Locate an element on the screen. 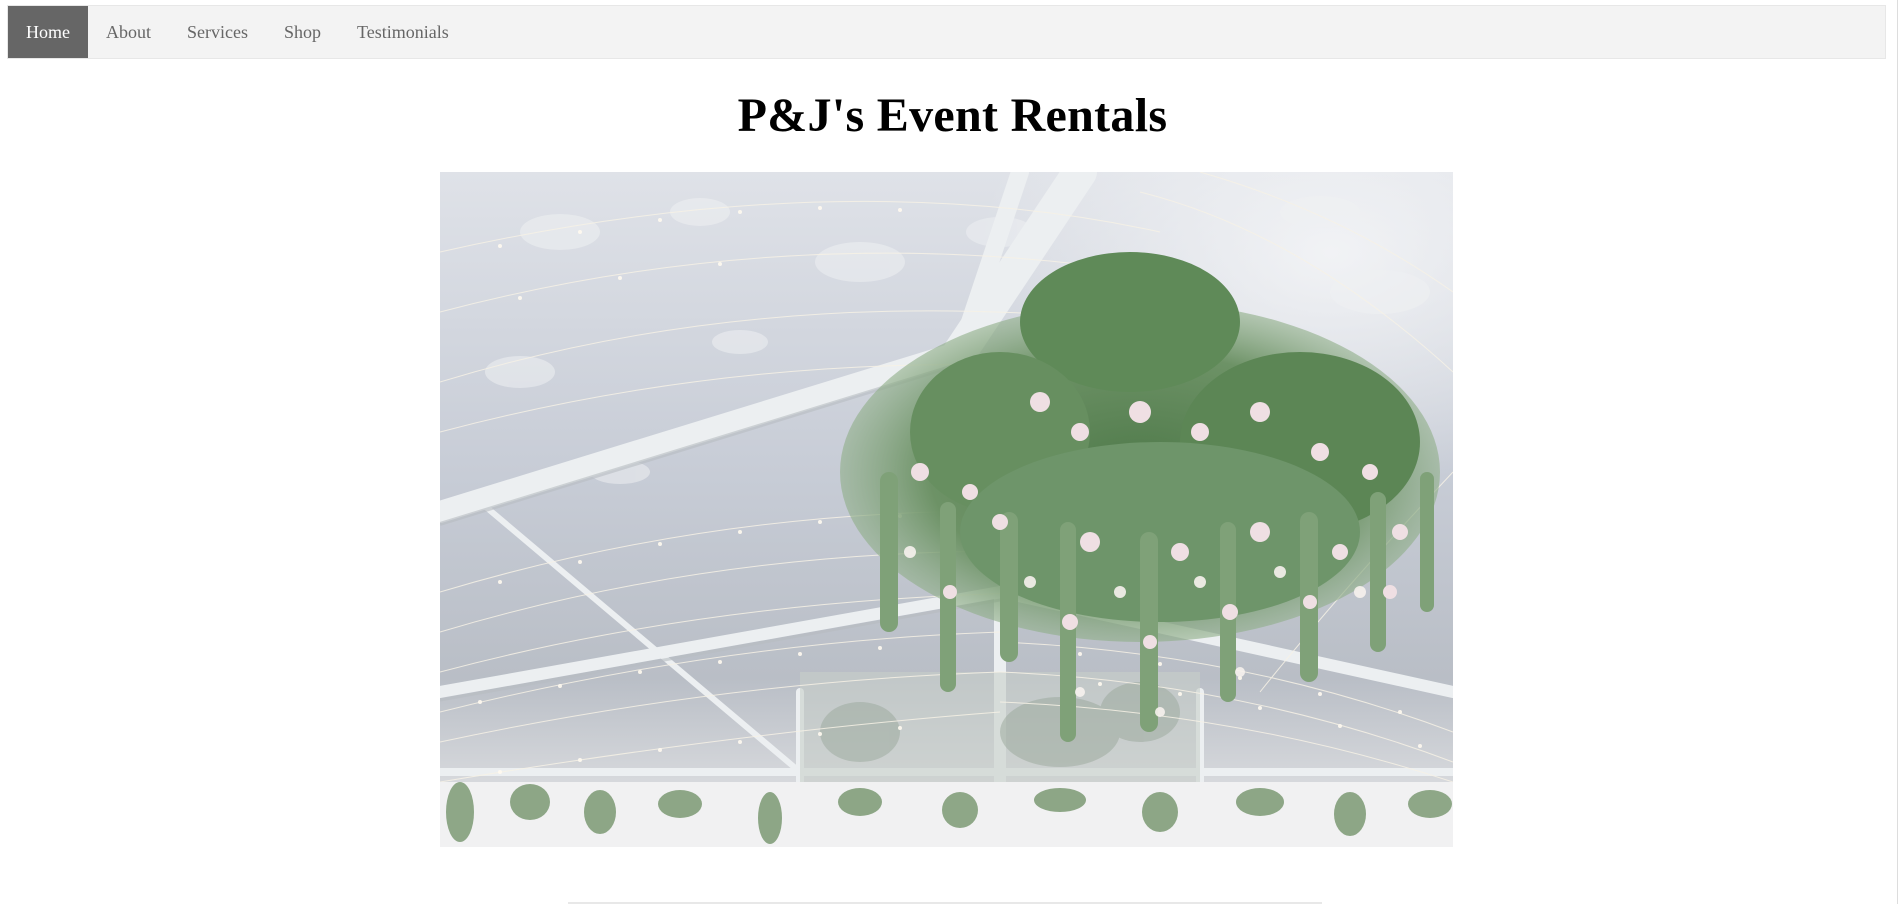  nav-item-testimonials: Testimonials is located at coordinates (403, 32).